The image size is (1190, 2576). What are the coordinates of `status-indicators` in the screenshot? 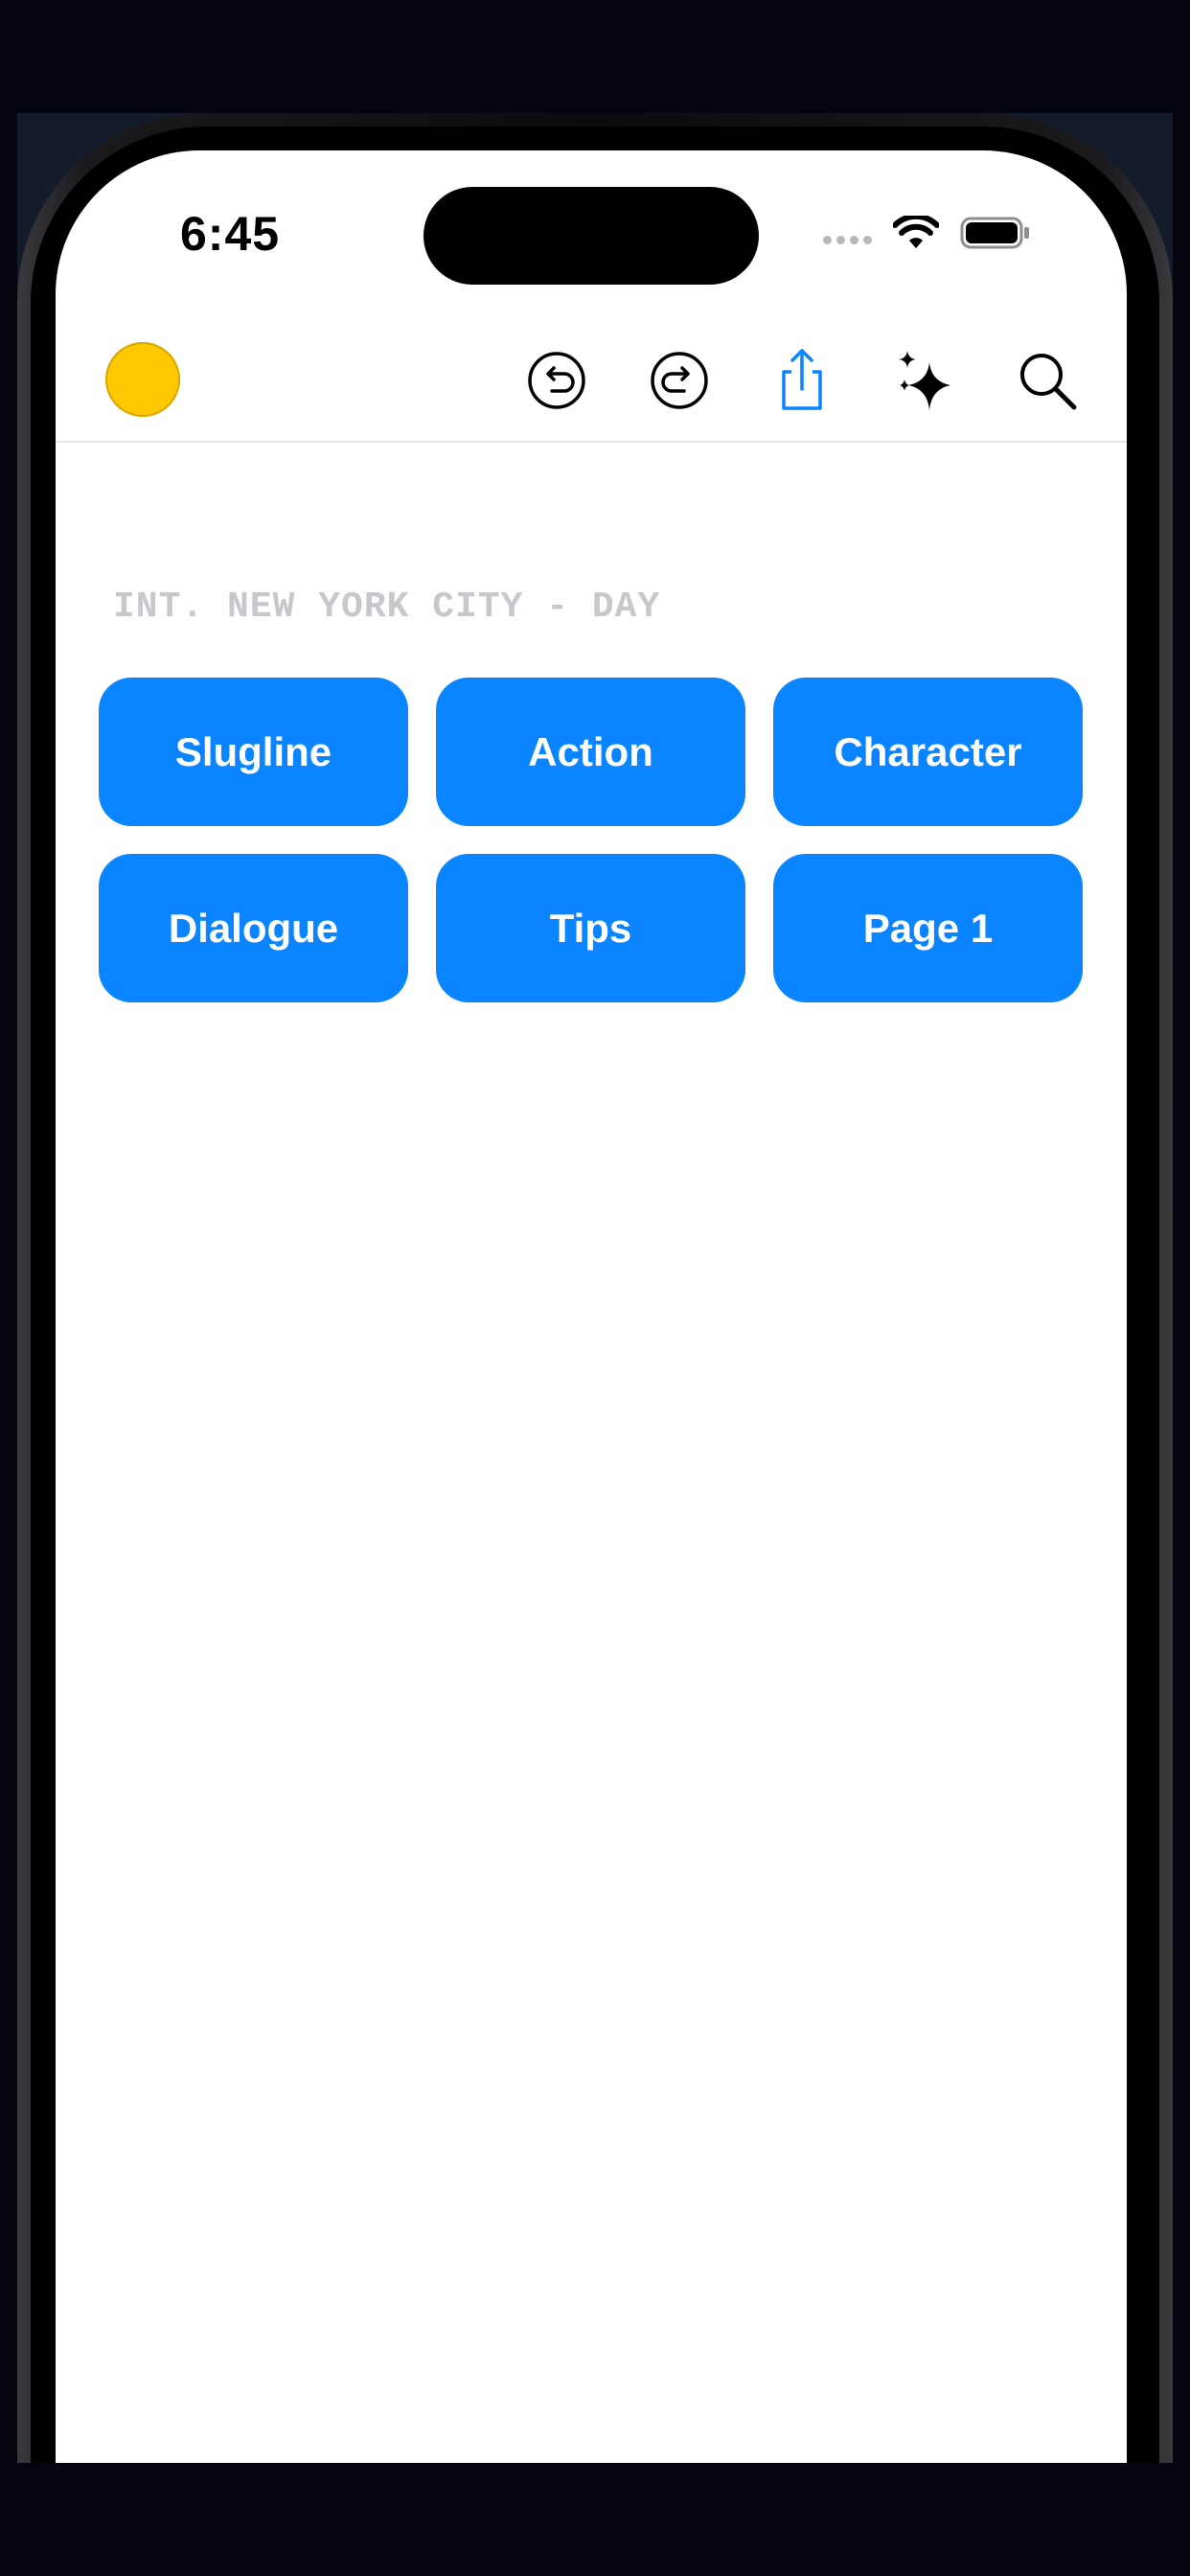 It's located at (927, 233).